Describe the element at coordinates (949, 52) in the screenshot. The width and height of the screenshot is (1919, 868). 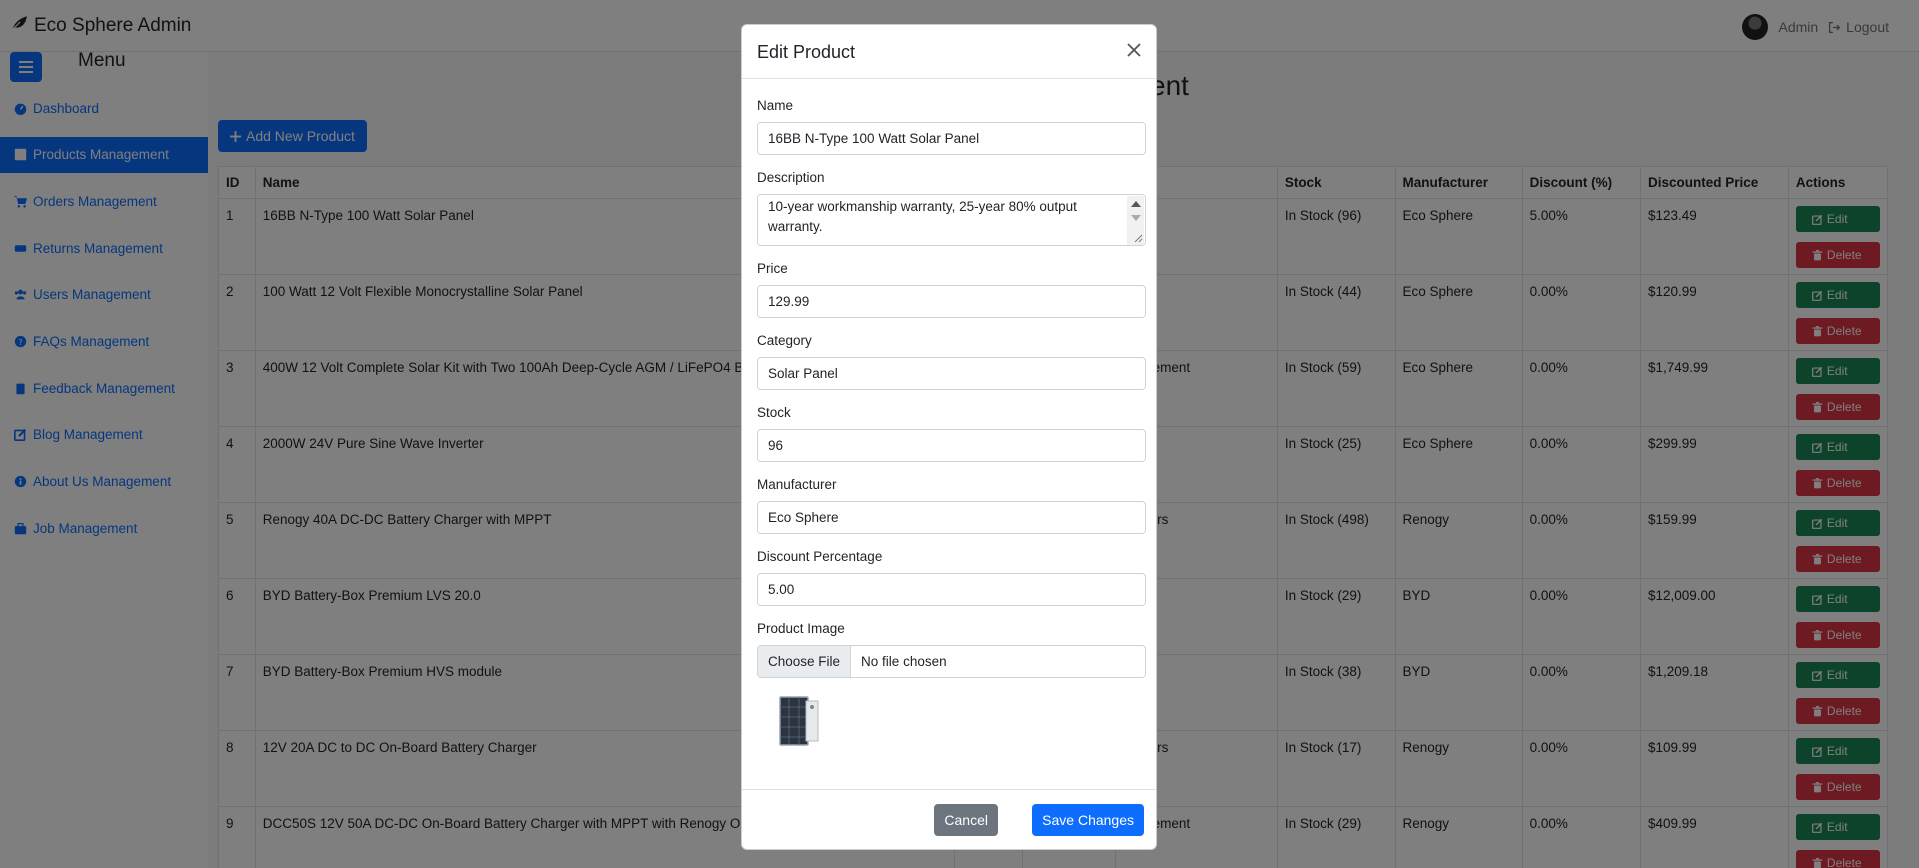
I see `modal-header: Edit Product` at that location.